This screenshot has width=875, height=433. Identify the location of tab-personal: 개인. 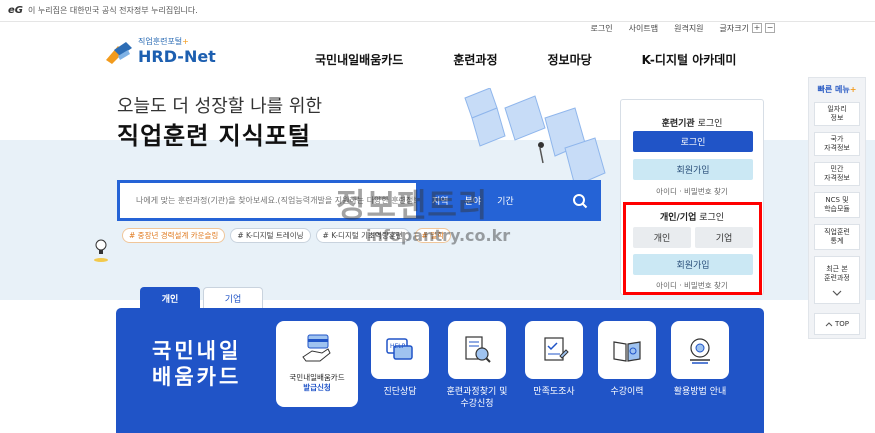
(170, 298).